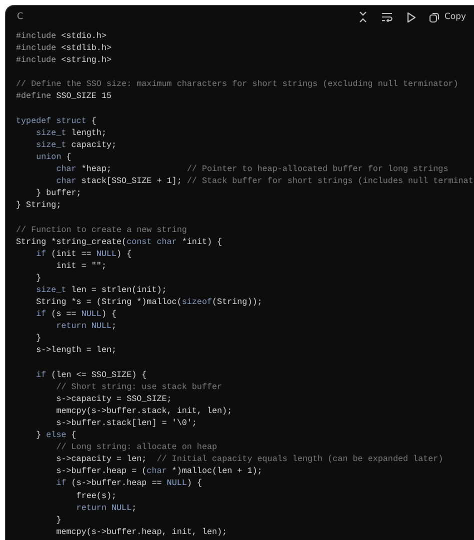  Describe the element at coordinates (113, 398) in the screenshot. I see `code-line: s->capacity = SSO_SIZE;` at that location.